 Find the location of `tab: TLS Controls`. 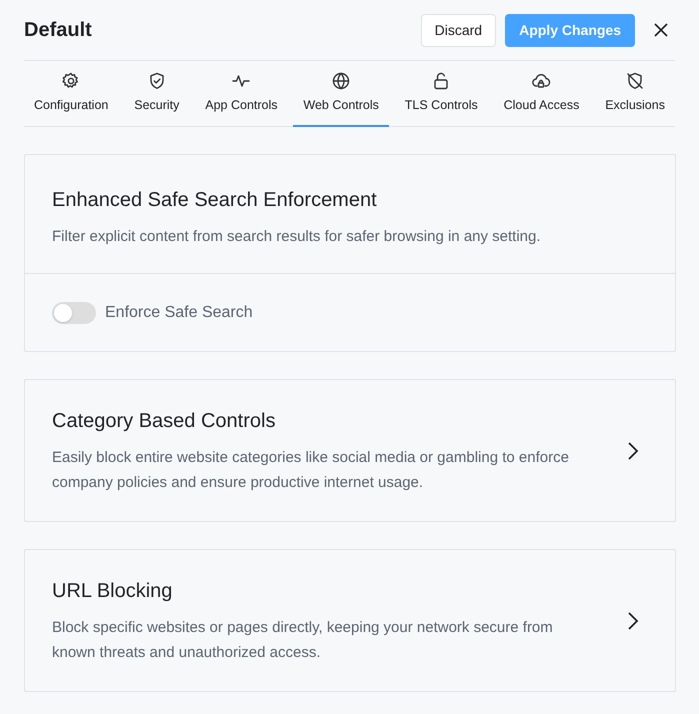

tab: TLS Controls is located at coordinates (441, 94).